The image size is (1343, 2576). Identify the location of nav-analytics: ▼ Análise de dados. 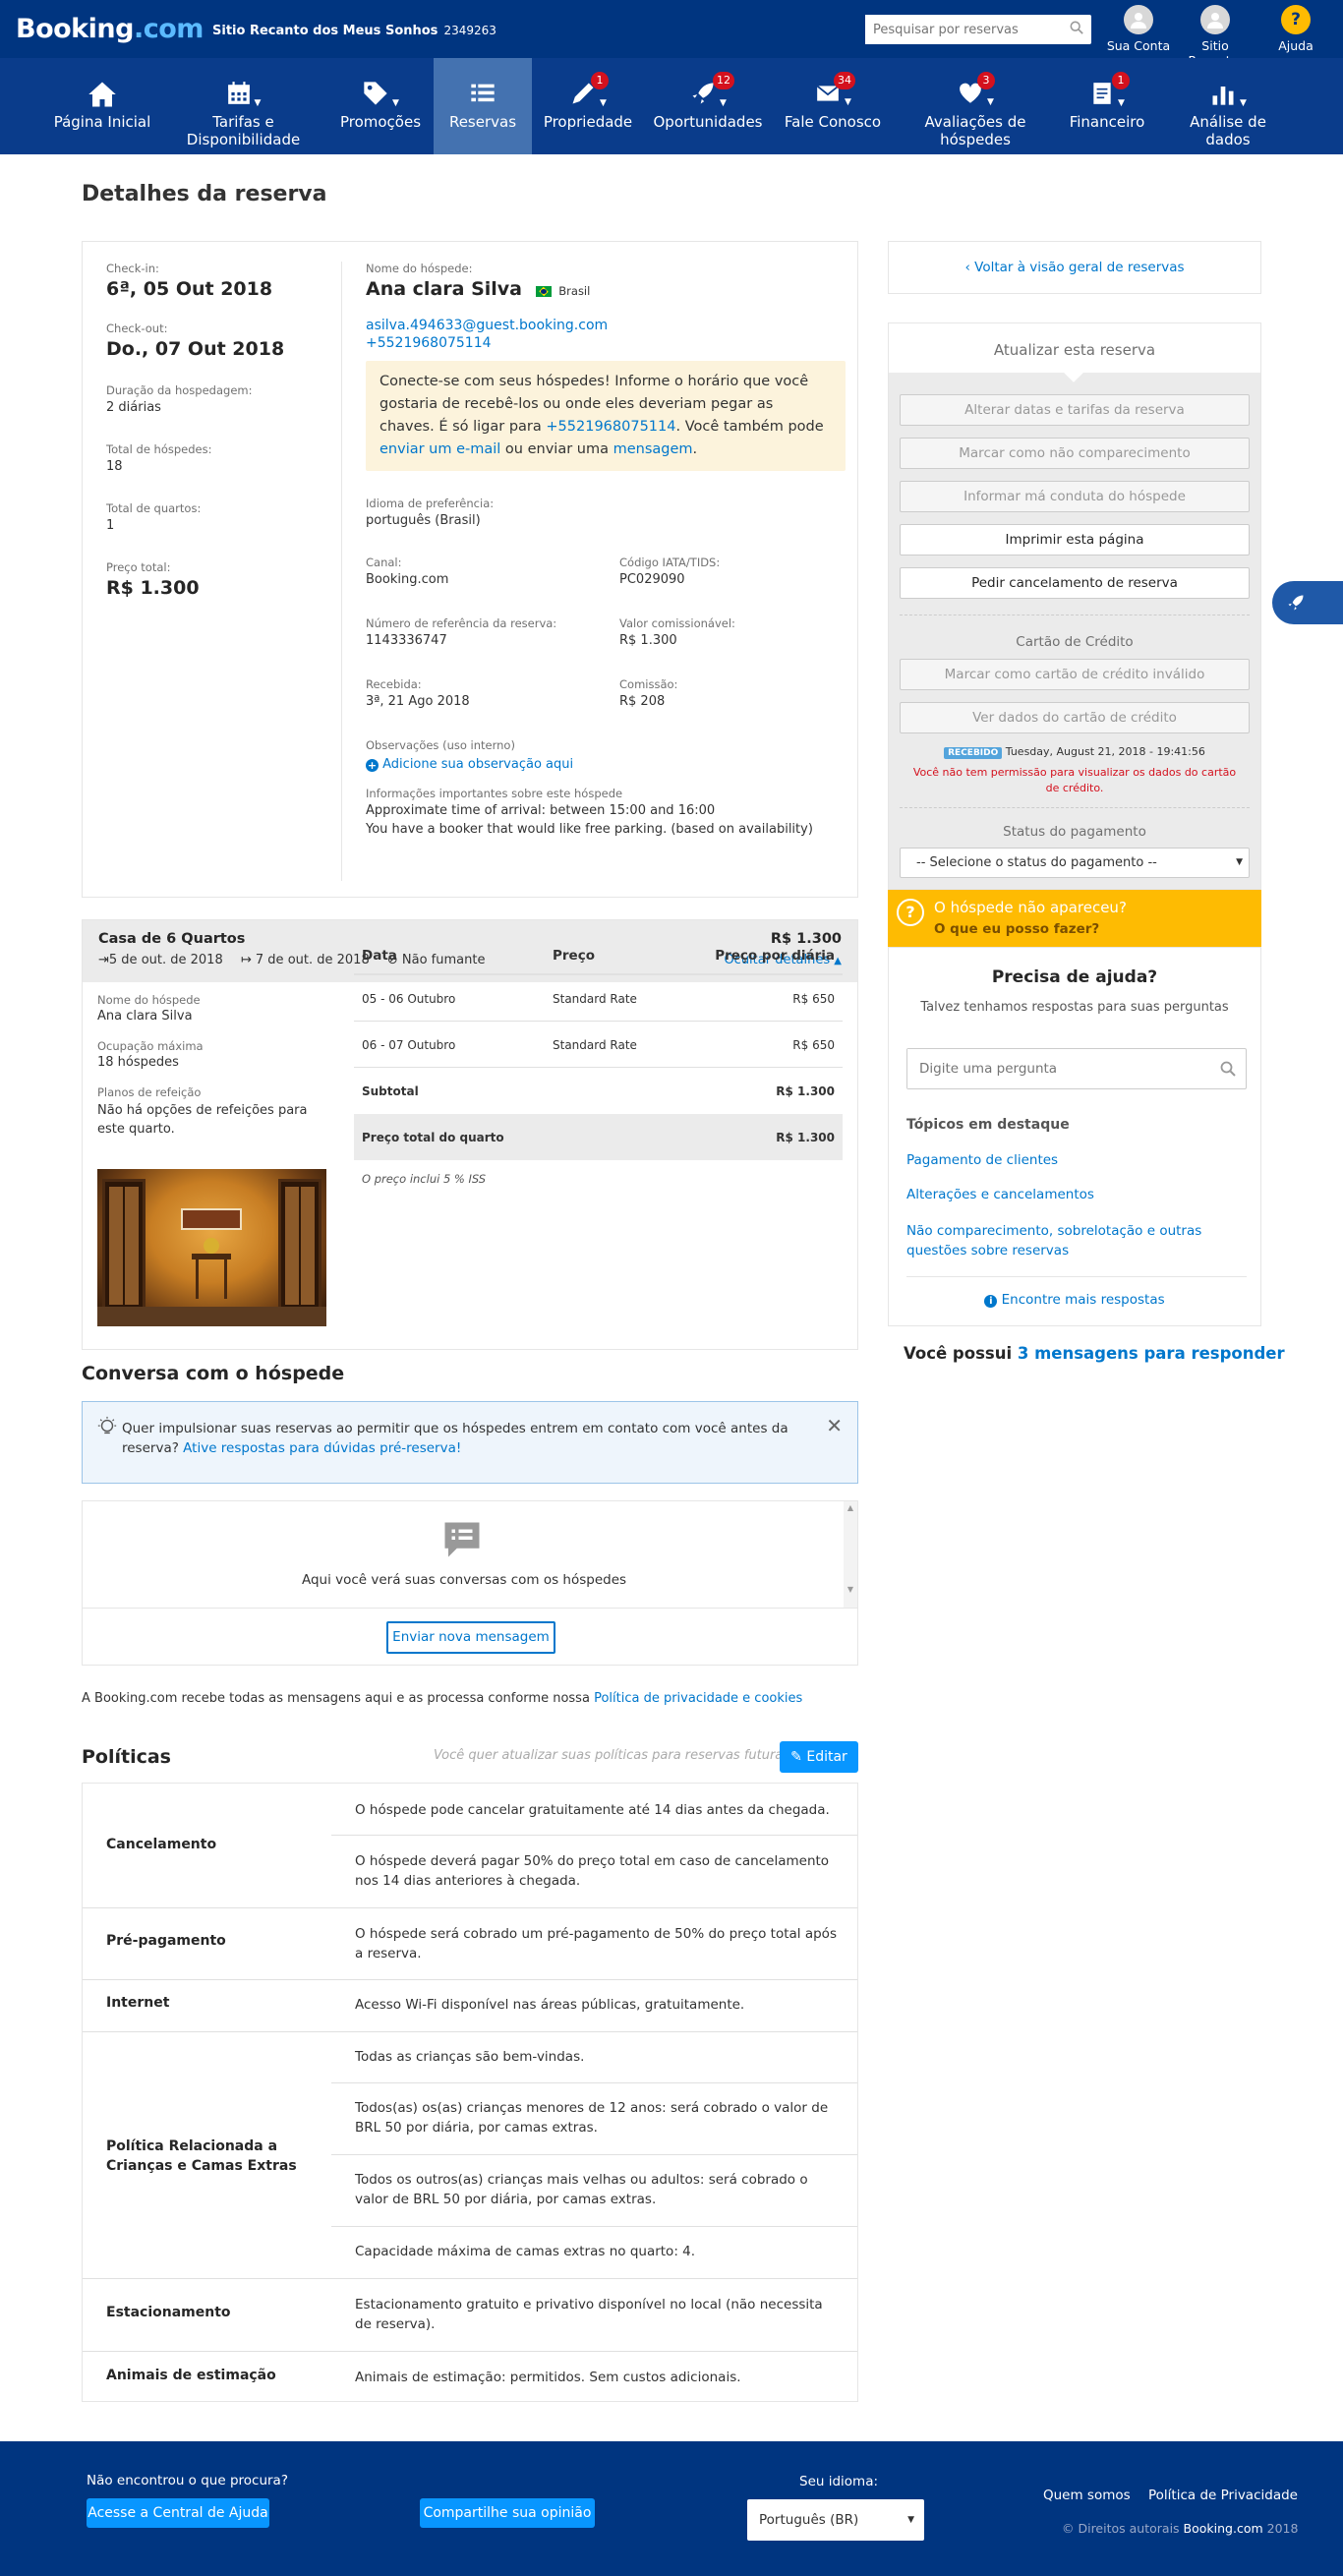
(1228, 106).